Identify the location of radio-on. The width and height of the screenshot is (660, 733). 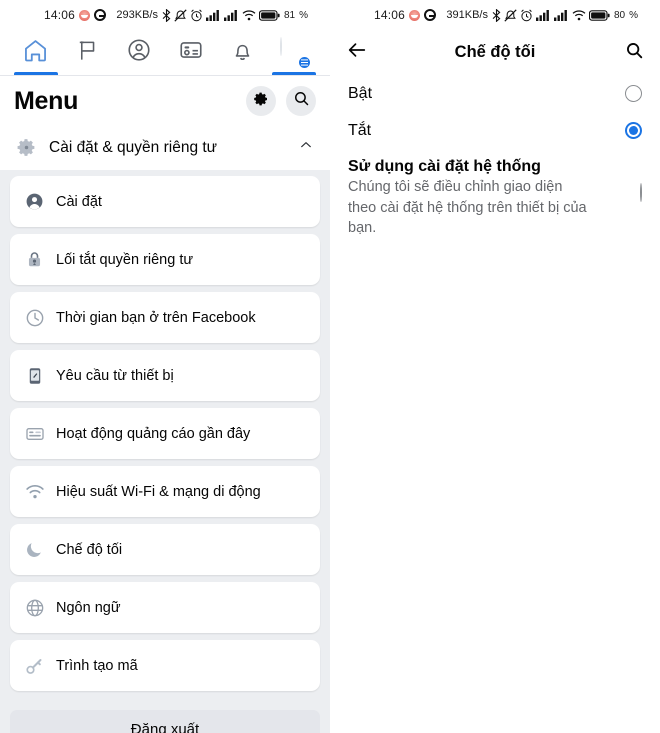
(633, 93).